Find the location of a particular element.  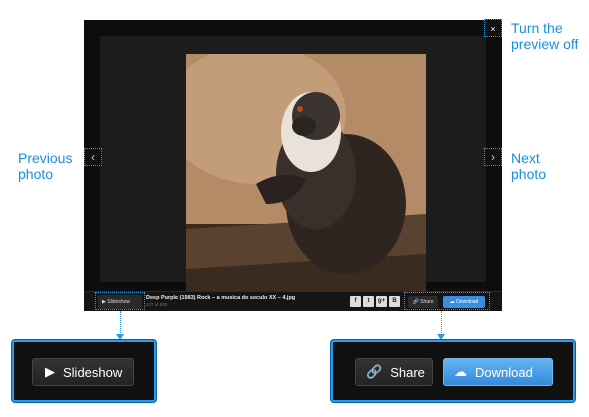

chevron-left-icon: ‹ is located at coordinates (93, 157).